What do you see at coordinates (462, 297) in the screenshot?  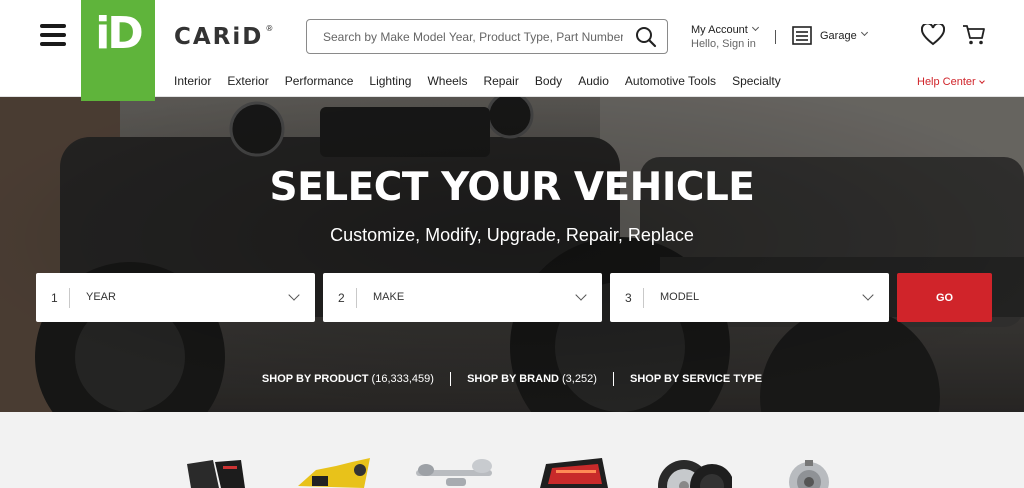 I see `make-select: 2 MAKE` at bounding box center [462, 297].